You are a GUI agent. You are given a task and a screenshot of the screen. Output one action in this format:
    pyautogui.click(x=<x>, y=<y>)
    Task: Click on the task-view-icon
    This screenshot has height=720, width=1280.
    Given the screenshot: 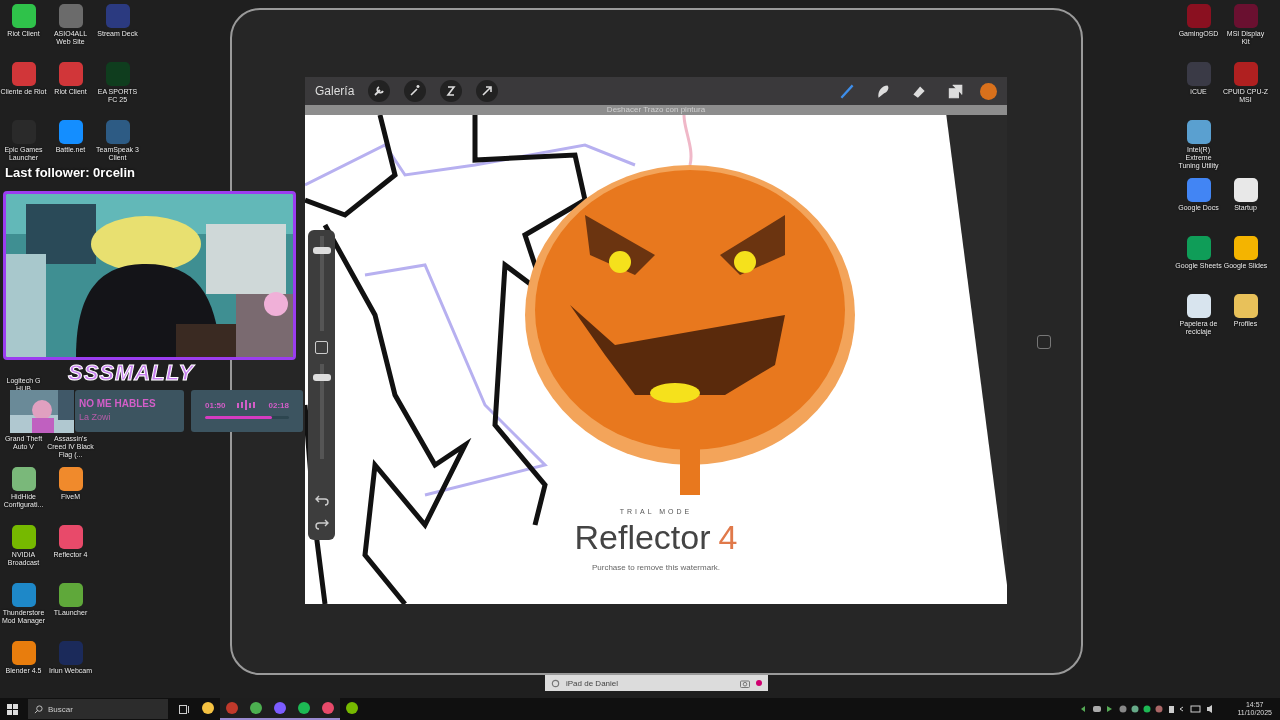 What is the action you would take?
    pyautogui.click(x=184, y=709)
    